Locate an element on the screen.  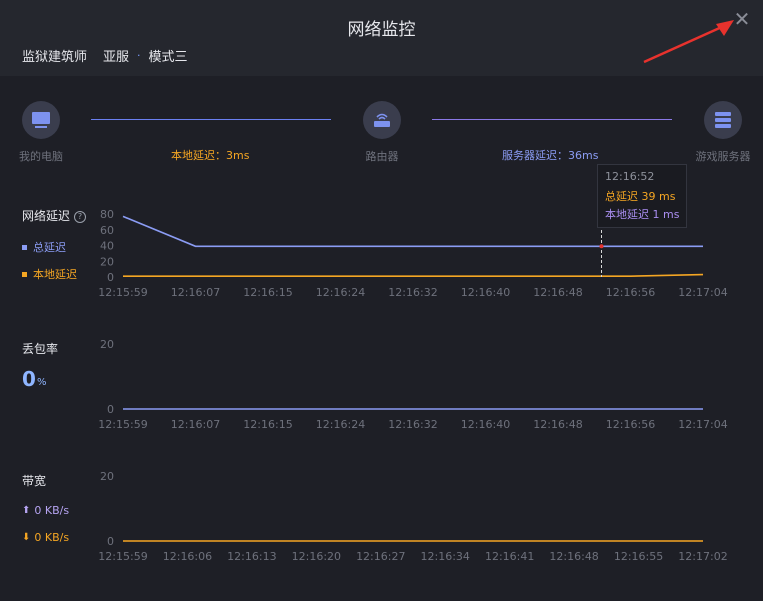
x-tick-label: 12:16:55 is located at coordinates (638, 556).